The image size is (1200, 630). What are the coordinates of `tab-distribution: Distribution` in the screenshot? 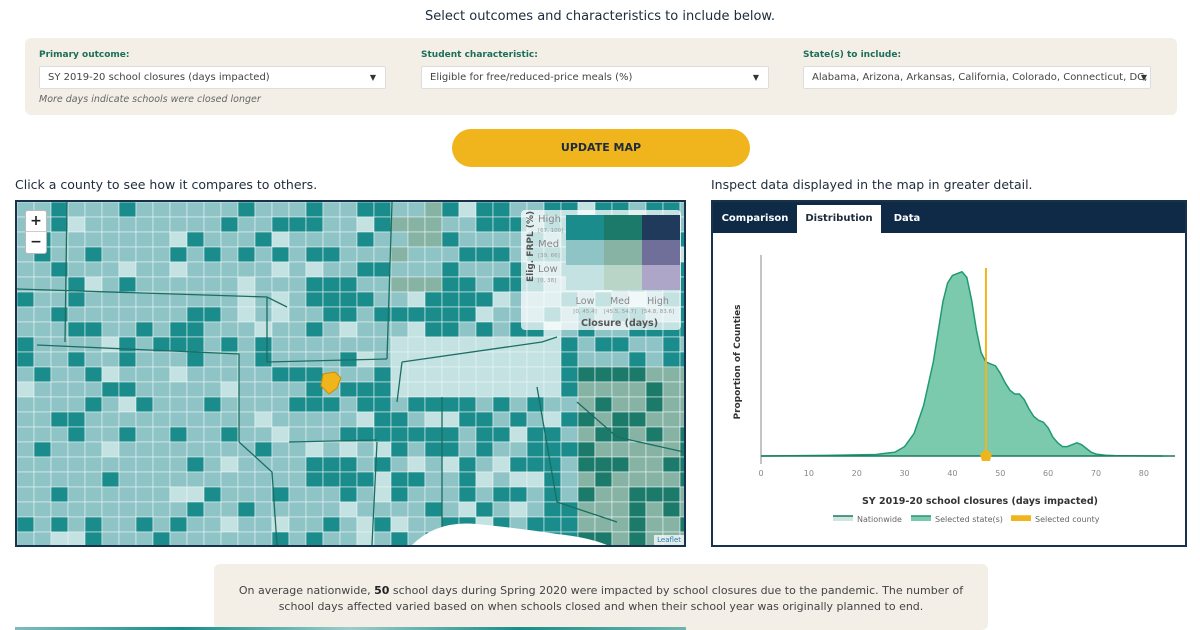 It's located at (839, 219).